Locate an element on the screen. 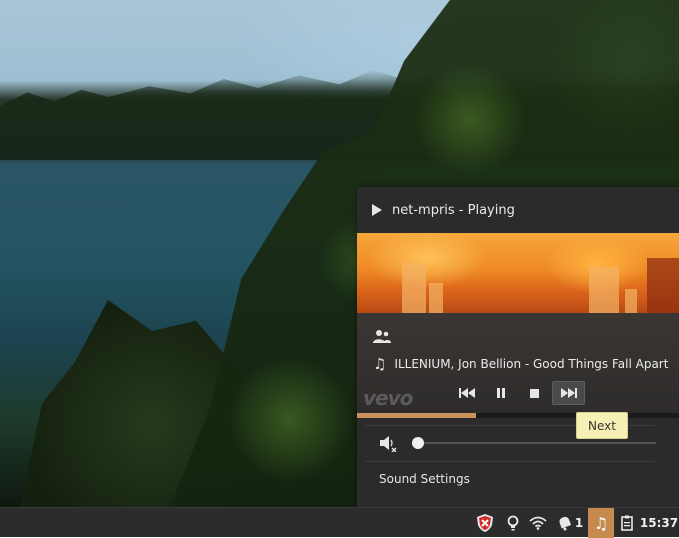  skip-previous-icon is located at coordinates (466, 393).